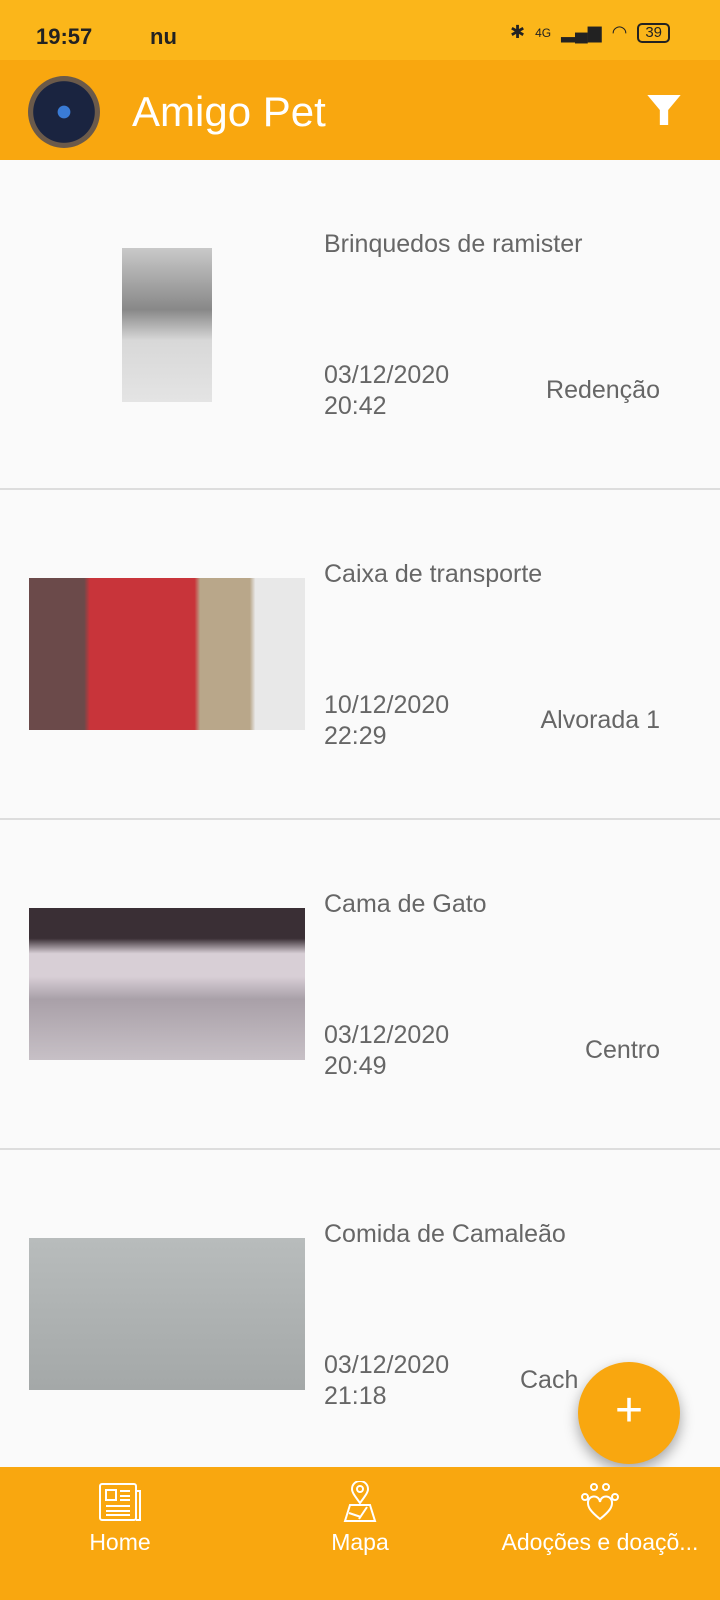 Image resolution: width=720 pixels, height=1600 pixels. I want to click on item-datetime: 03/12/2020 20:42, so click(386, 391).